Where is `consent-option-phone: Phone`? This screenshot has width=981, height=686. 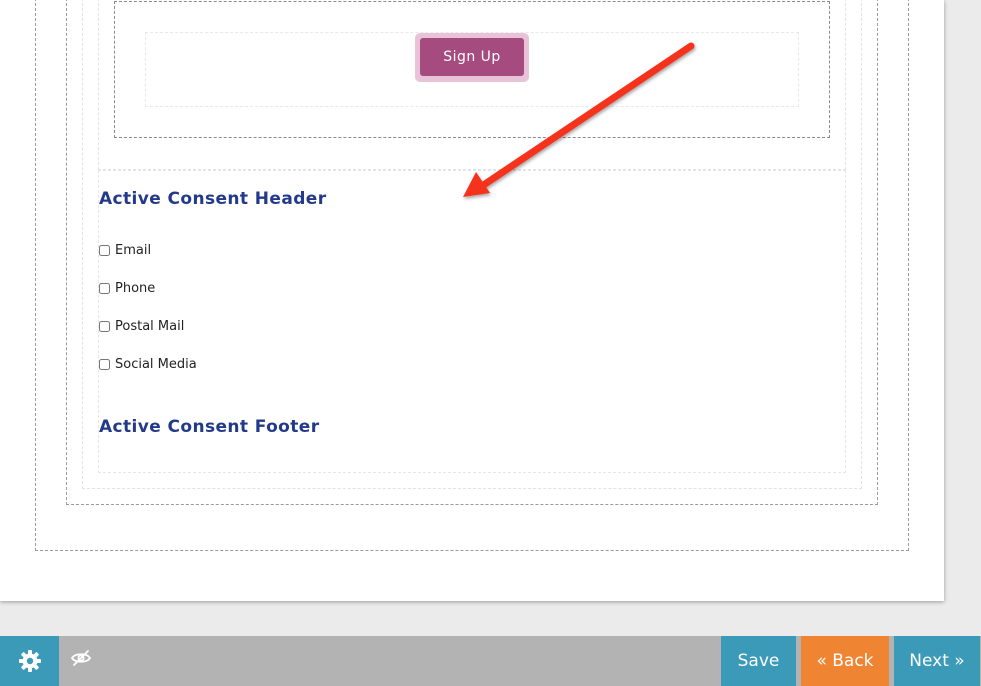 consent-option-phone: Phone is located at coordinates (127, 288).